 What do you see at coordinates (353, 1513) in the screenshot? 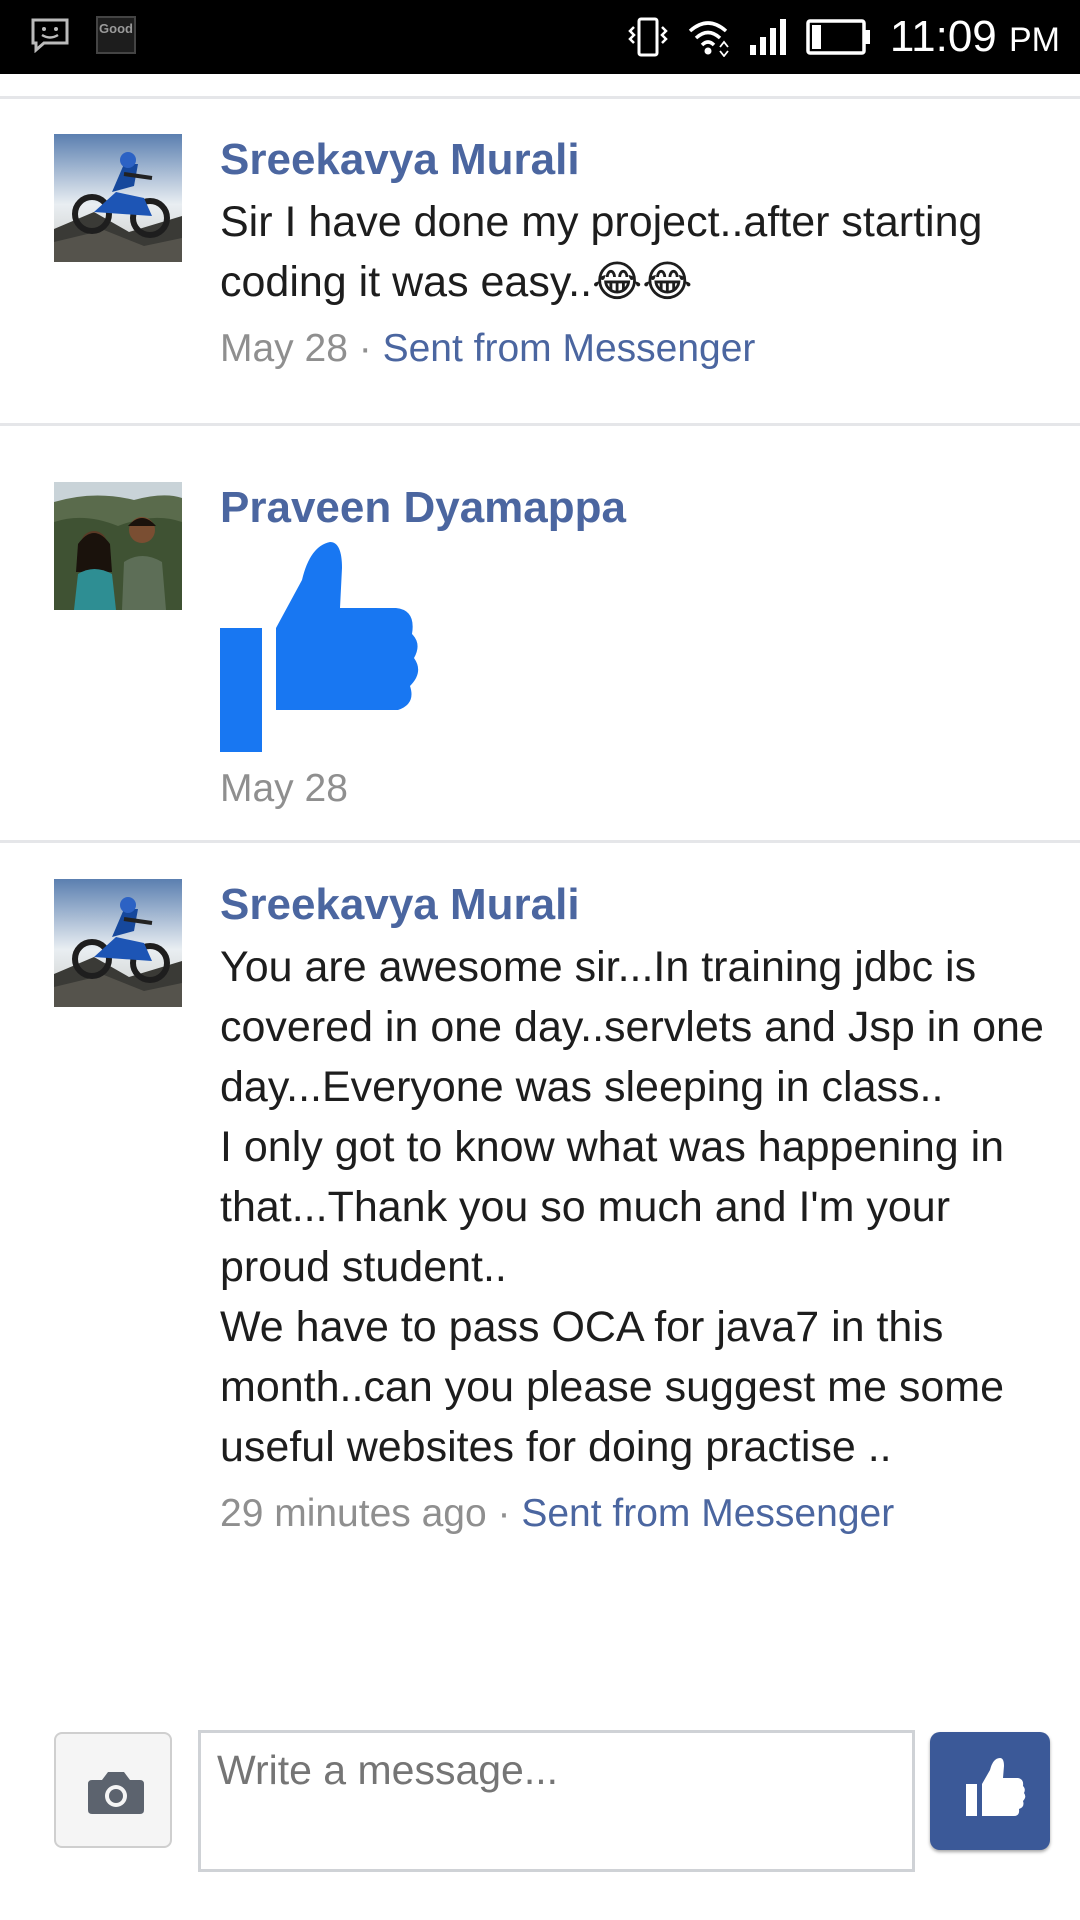
I see `message-date: 29 minutes ago` at bounding box center [353, 1513].